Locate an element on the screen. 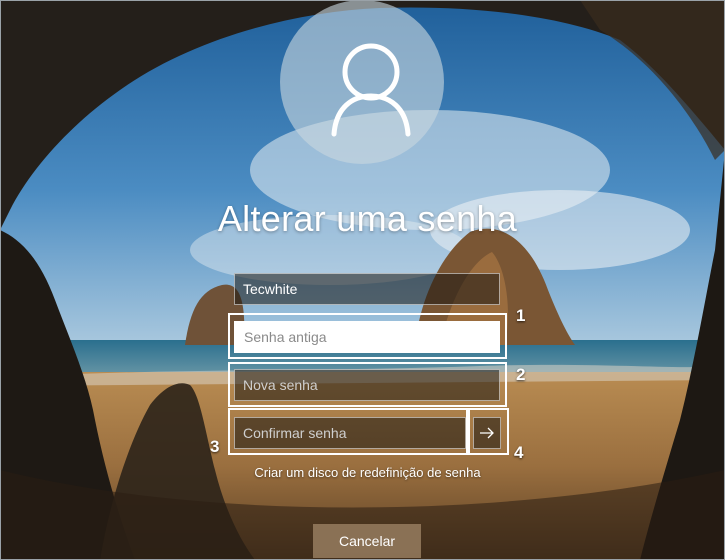 This screenshot has height=560, width=725. username-field is located at coordinates (367, 289).